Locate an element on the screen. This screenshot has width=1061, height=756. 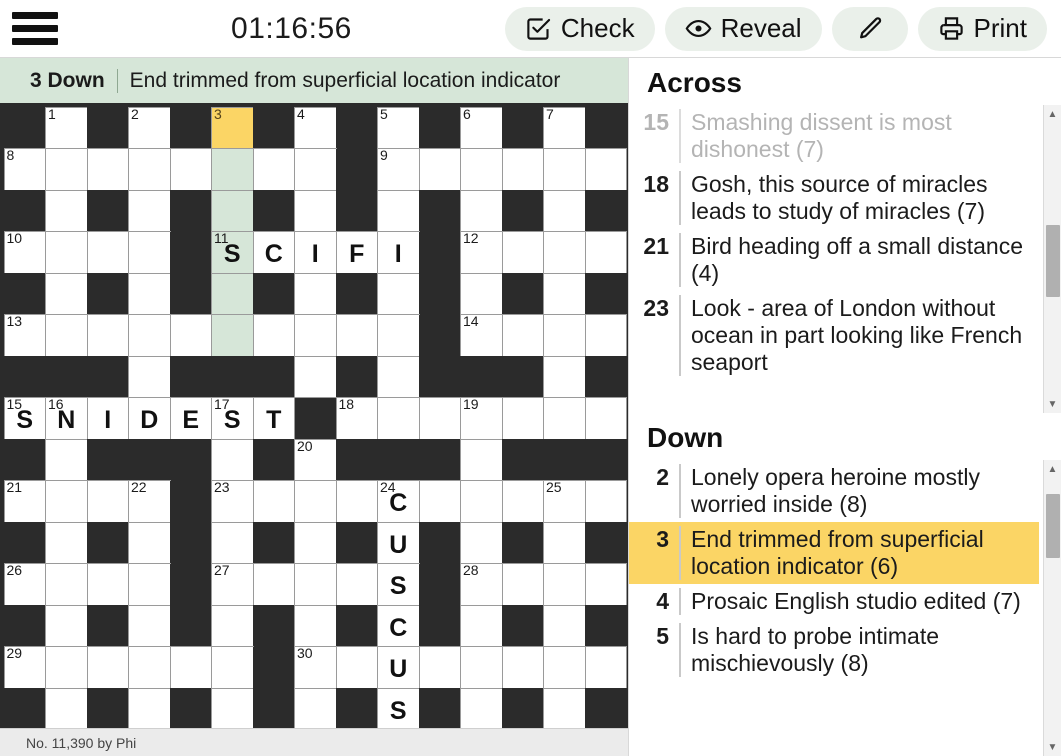
grid-cell: S is located at coordinates (398, 584).